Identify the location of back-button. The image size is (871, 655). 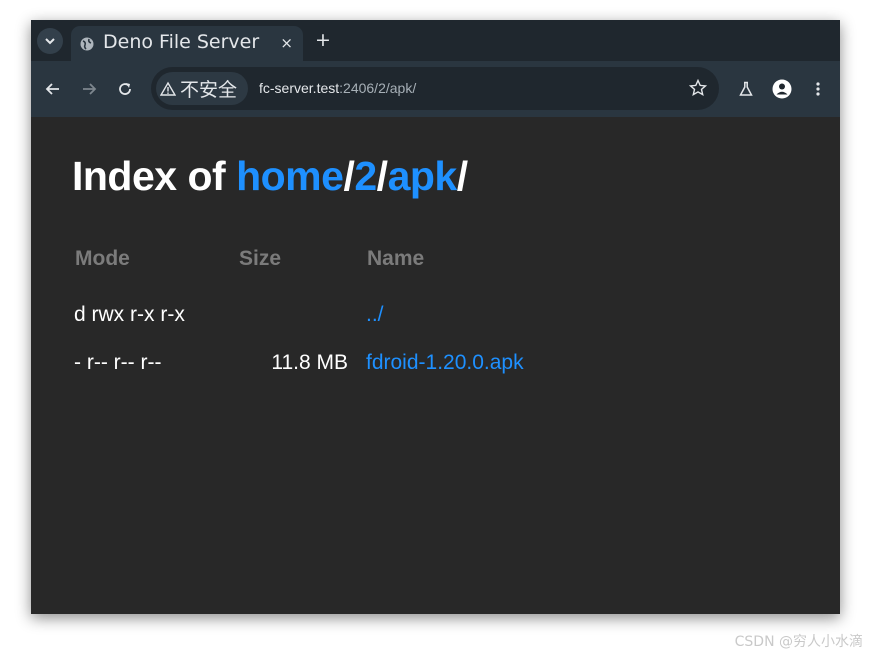
(53, 89).